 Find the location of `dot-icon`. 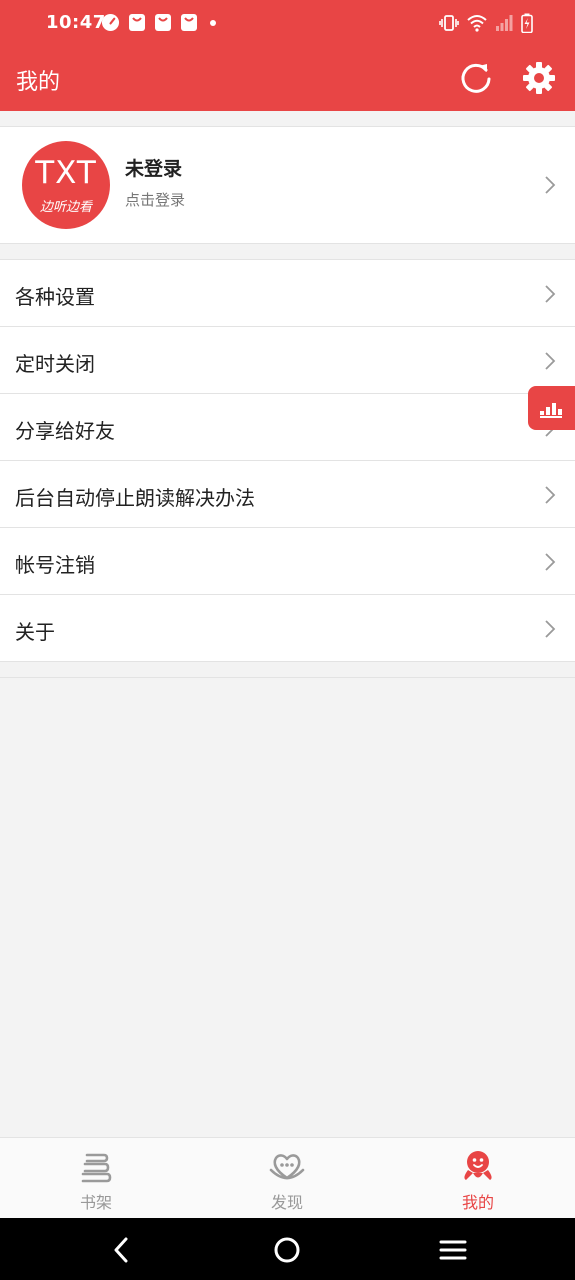

dot-icon is located at coordinates (213, 23).